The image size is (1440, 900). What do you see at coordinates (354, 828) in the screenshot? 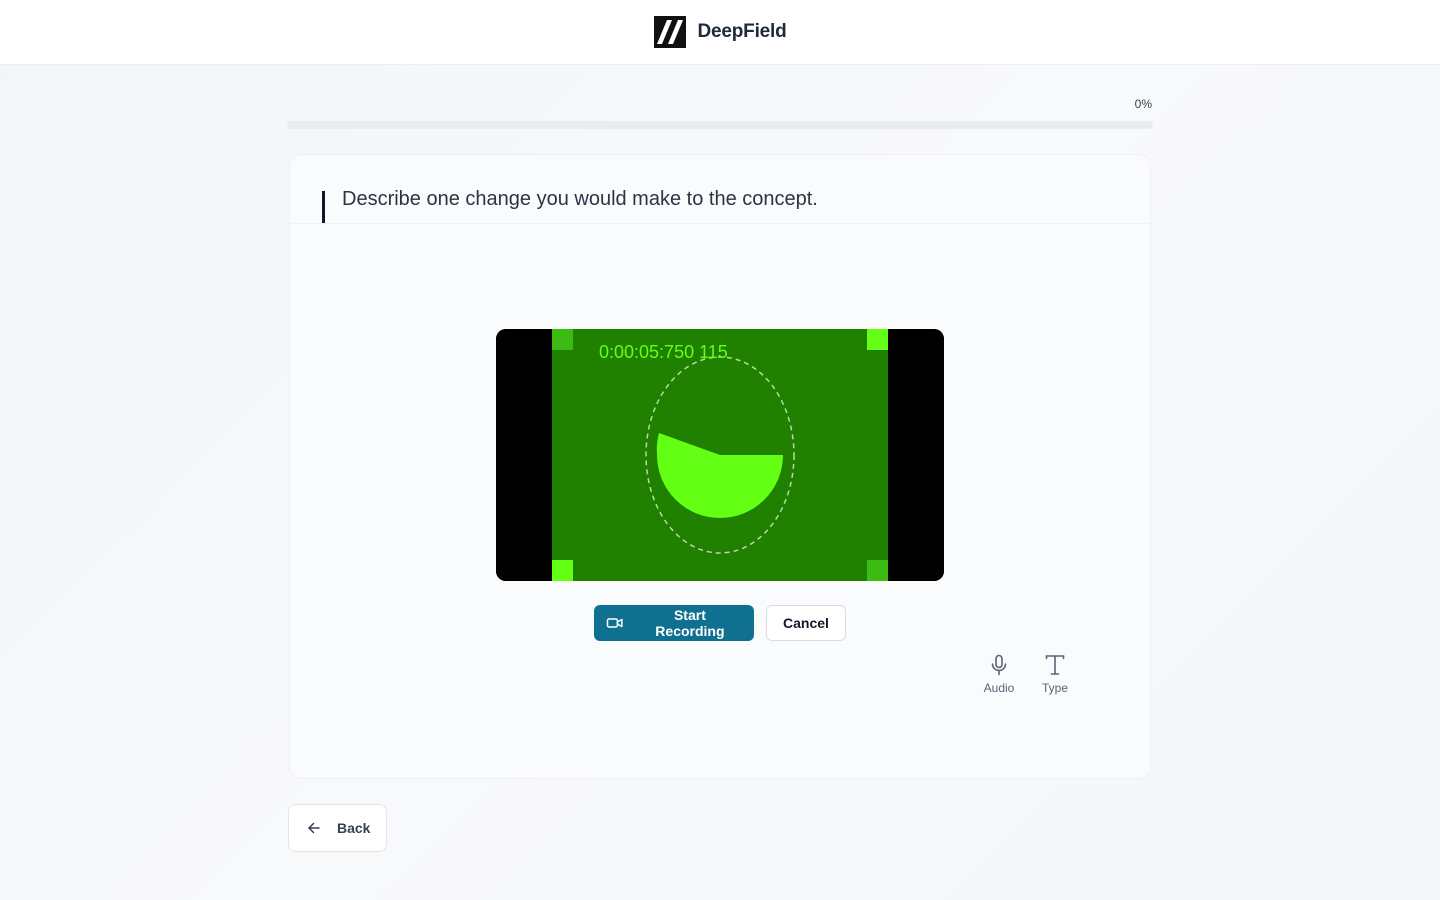
I see `back-label: Back` at bounding box center [354, 828].